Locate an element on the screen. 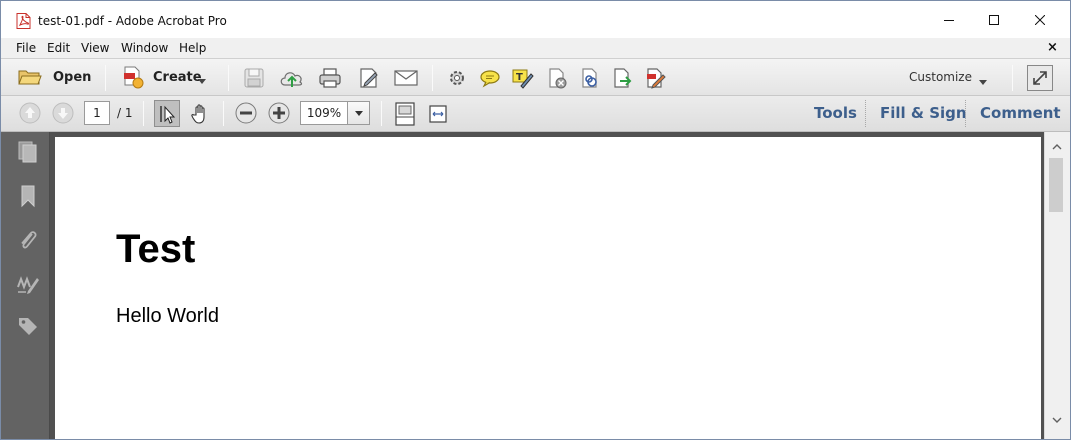  export-icon is located at coordinates (623, 78).